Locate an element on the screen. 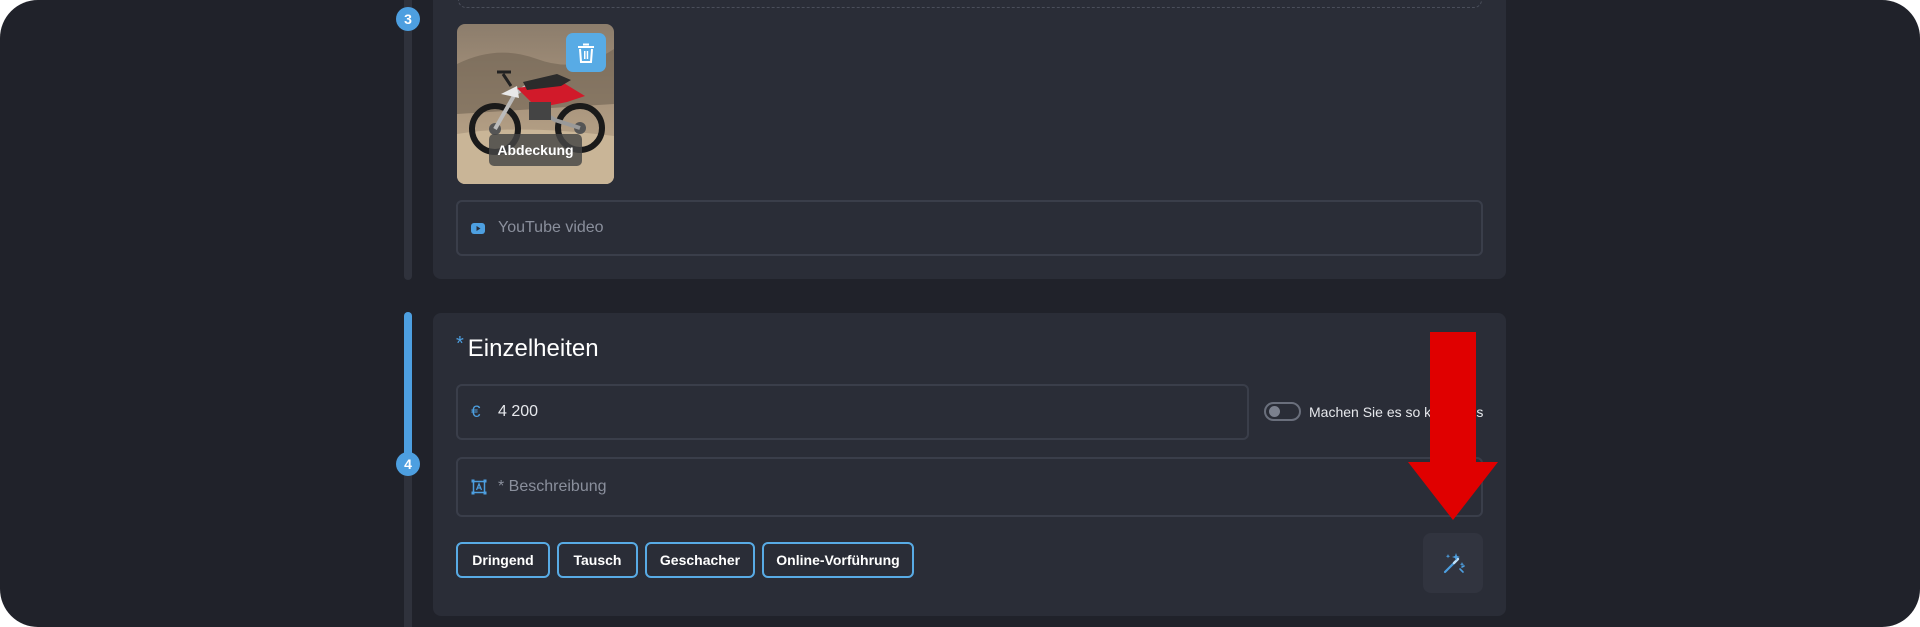  step-badge-4: 4 is located at coordinates (408, 464).